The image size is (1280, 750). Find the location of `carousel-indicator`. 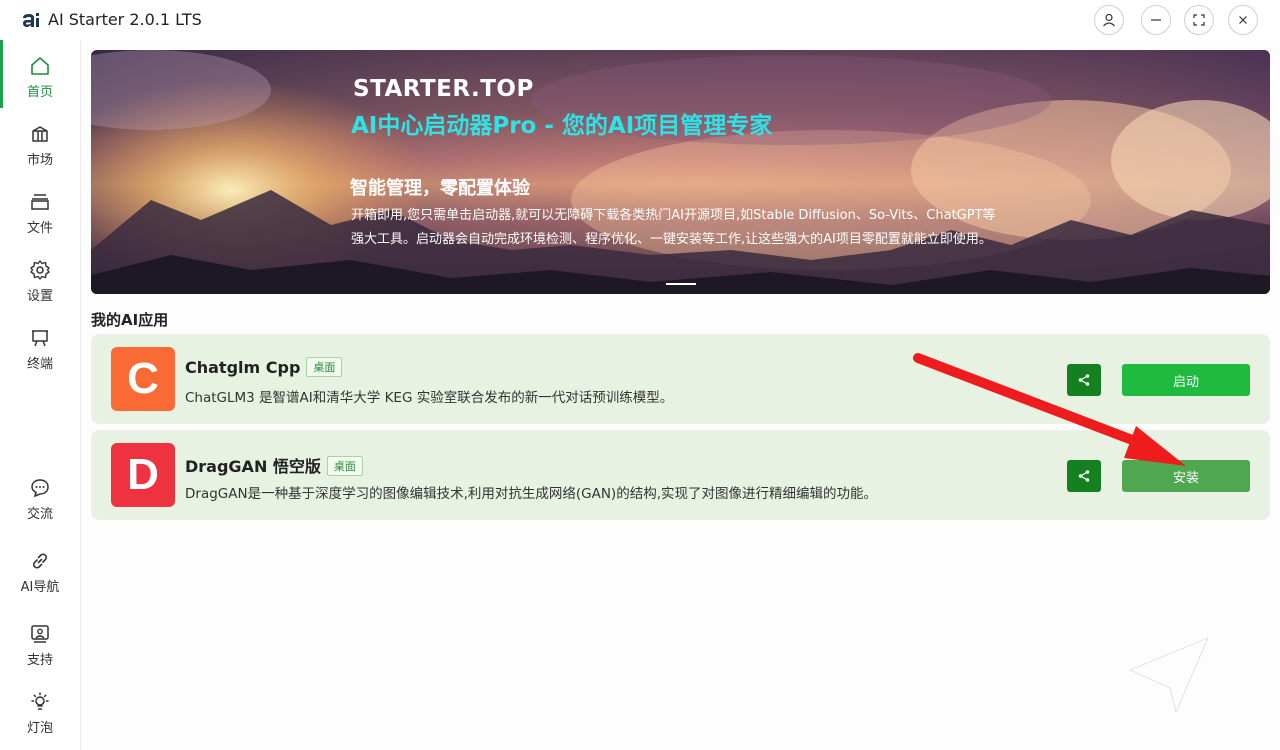

carousel-indicator is located at coordinates (681, 284).